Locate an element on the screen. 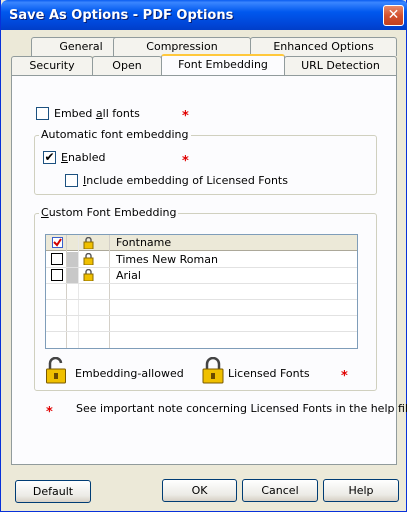  include-licensed-fonts-label: Include embedding of Licensed Fonts is located at coordinates (185, 180).